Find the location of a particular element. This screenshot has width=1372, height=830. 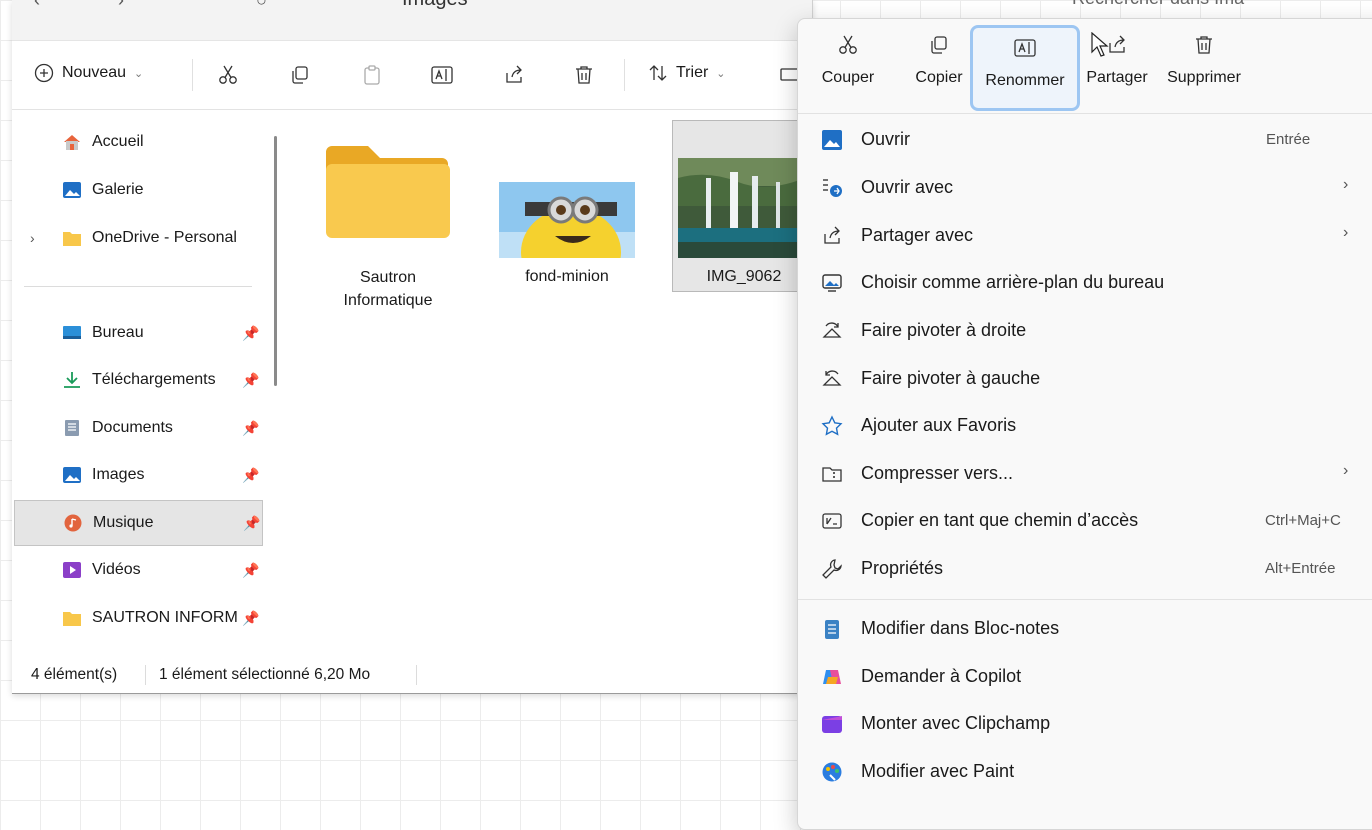

sidebar-item-documents: Documents 📌 is located at coordinates (143, 428).